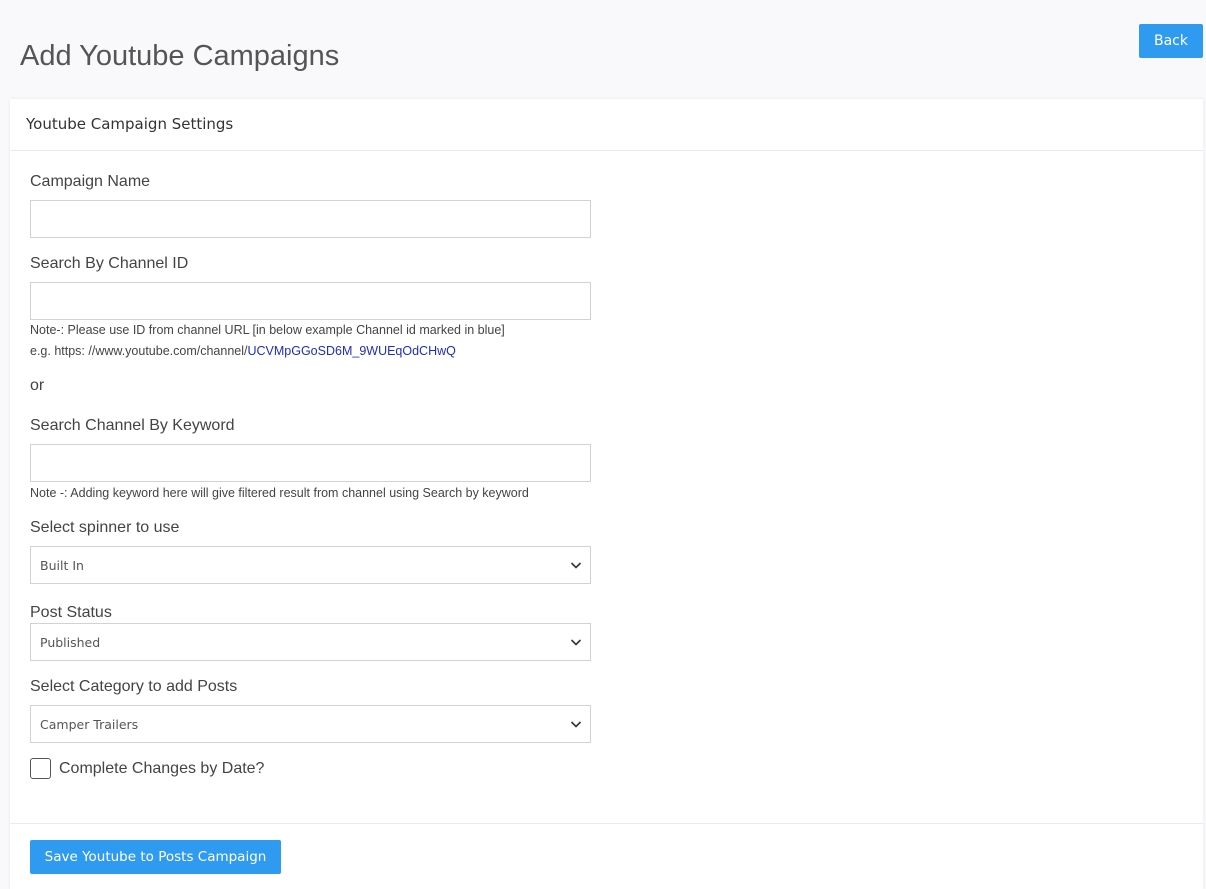 The image size is (1206, 889). What do you see at coordinates (155, 857) in the screenshot?
I see `save-campaign-button: Save Youtube to Posts Campaign` at bounding box center [155, 857].